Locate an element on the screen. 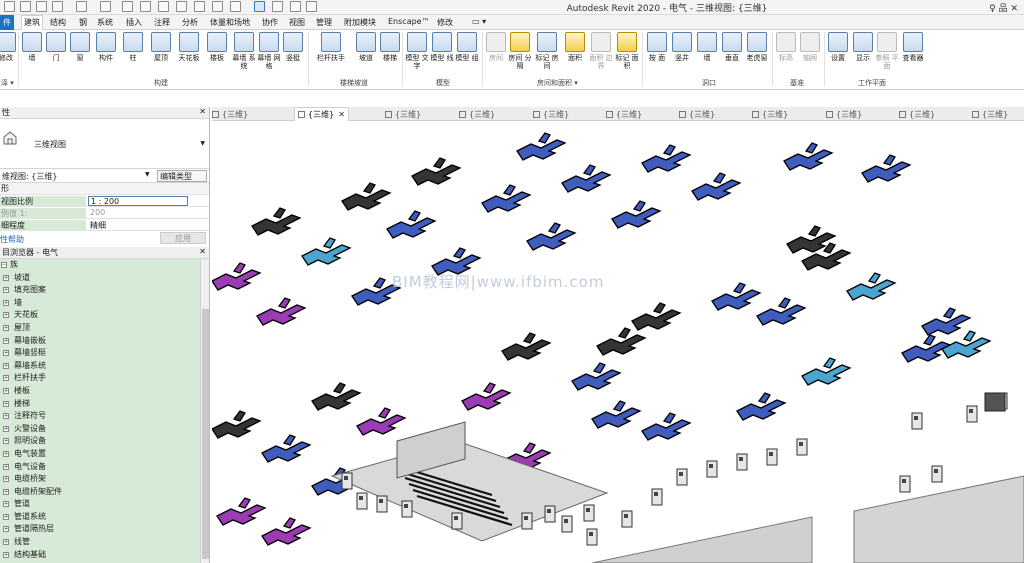 This screenshot has height=563, width=1024. tree-item: + 楼梯 is located at coordinates (104, 404).